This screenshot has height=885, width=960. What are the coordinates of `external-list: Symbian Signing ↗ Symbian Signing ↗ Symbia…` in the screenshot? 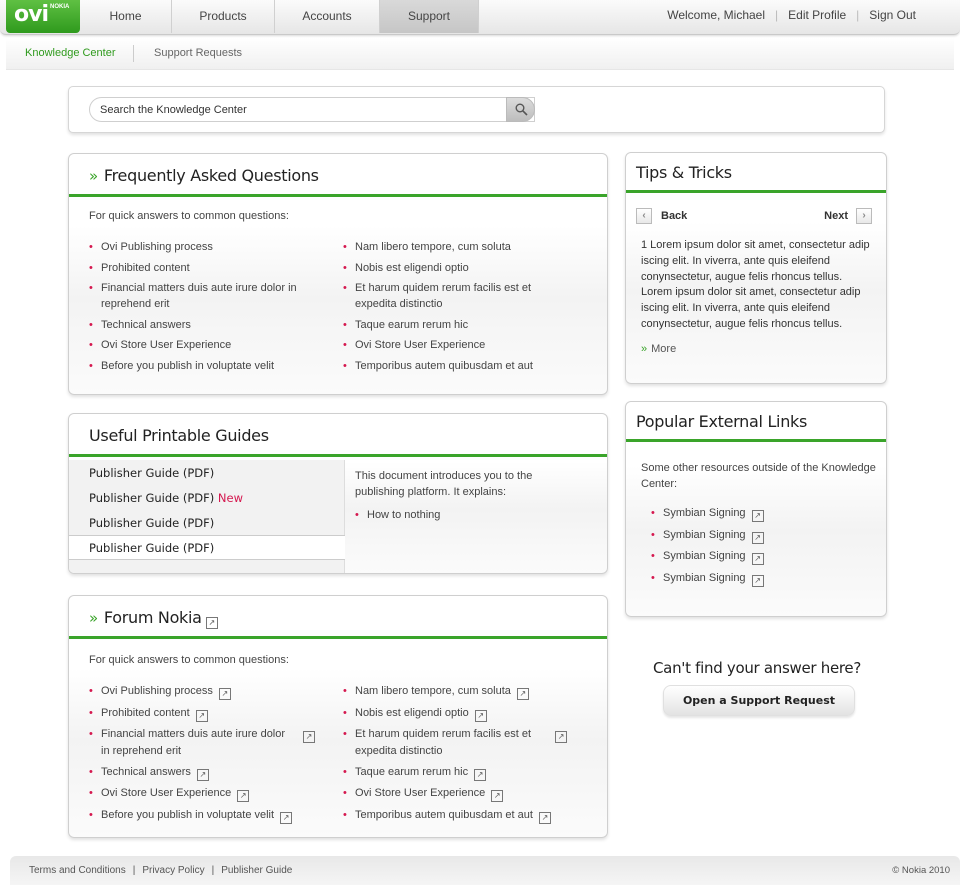 It's located at (707, 546).